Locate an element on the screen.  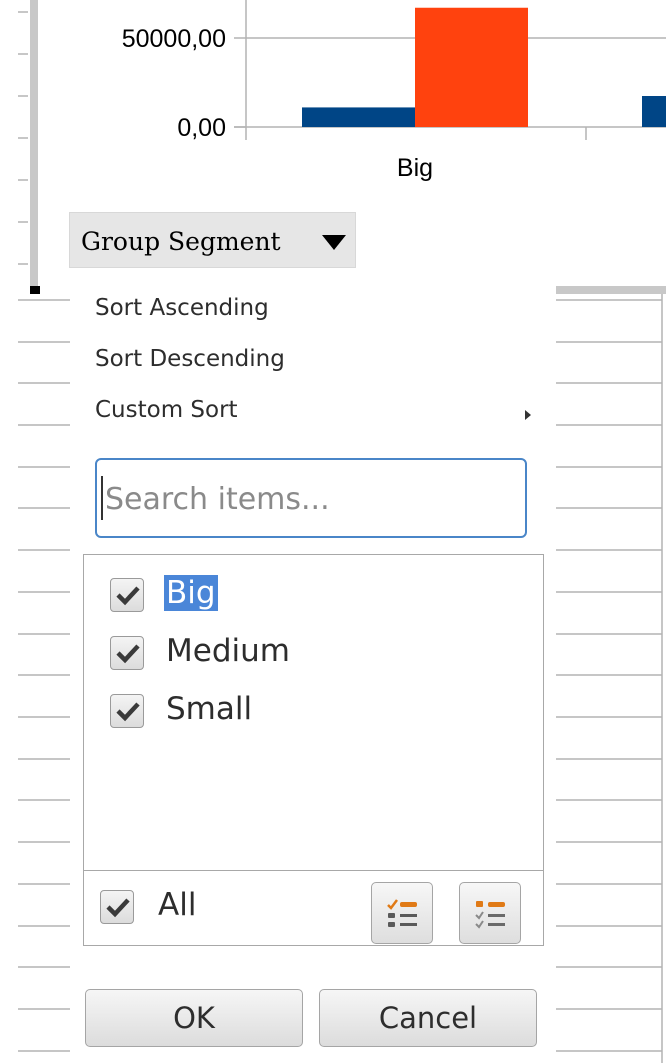
all-checkbox is located at coordinates (117, 907).